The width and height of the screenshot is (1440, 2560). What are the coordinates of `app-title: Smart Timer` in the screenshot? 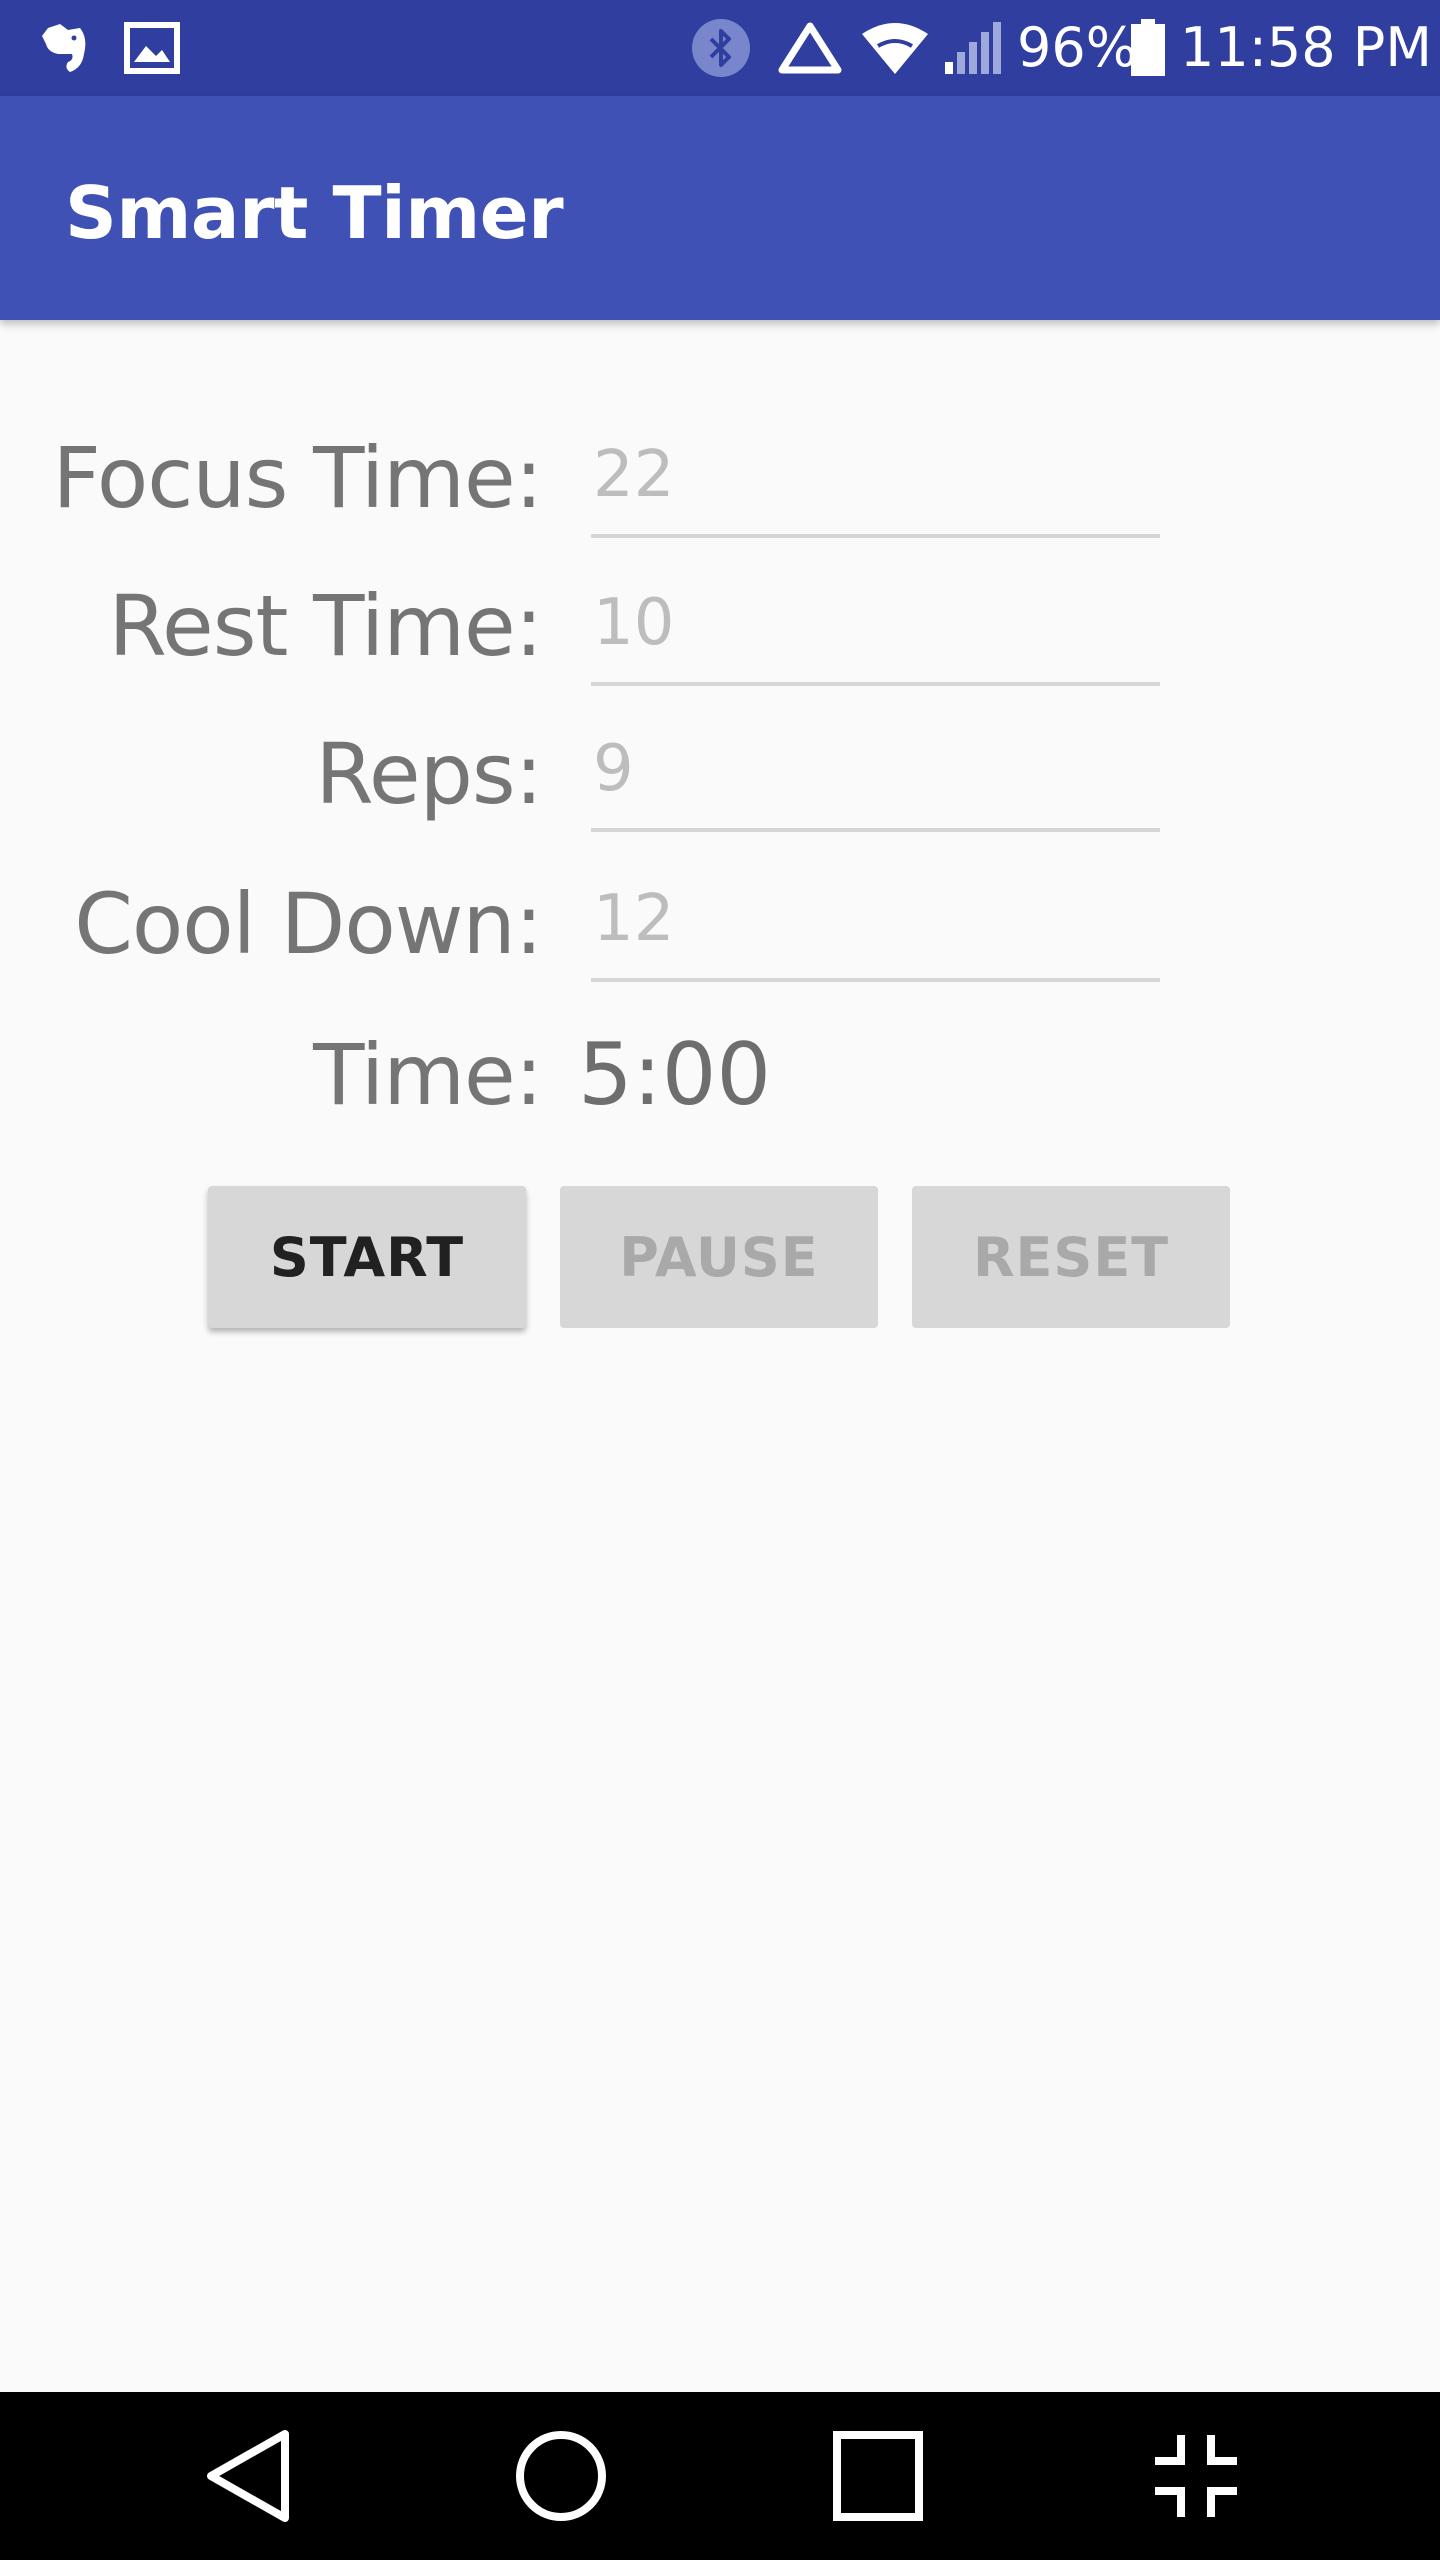 It's located at (314, 213).